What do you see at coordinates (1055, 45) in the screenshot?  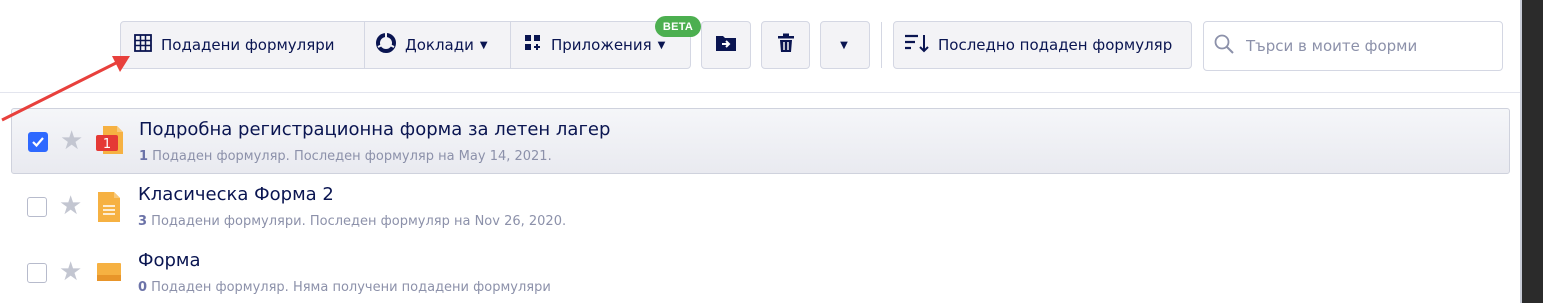 I see `sort-label: Последно подаден формуляр` at bounding box center [1055, 45].